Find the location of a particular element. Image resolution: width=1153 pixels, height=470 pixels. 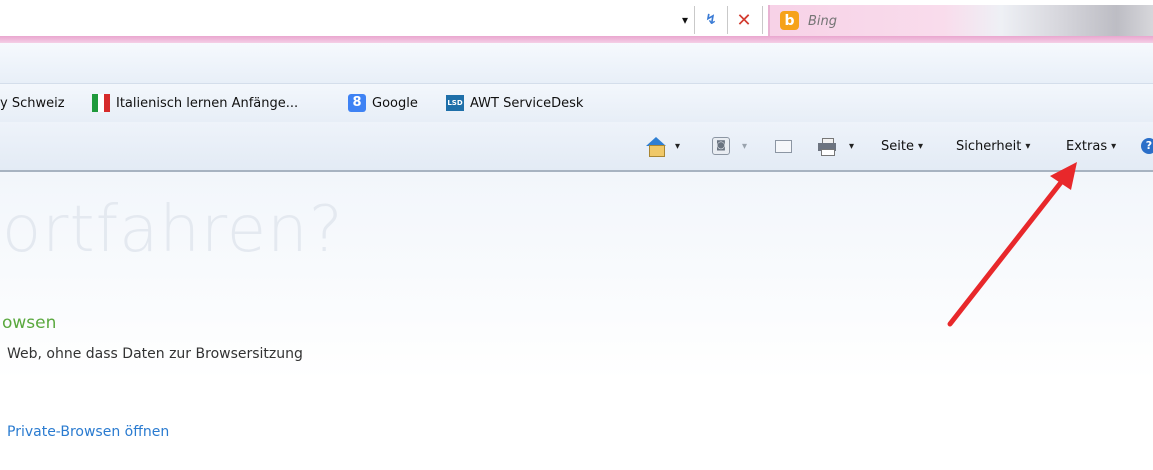

annotation-arrow is located at coordinates (1012, 244).